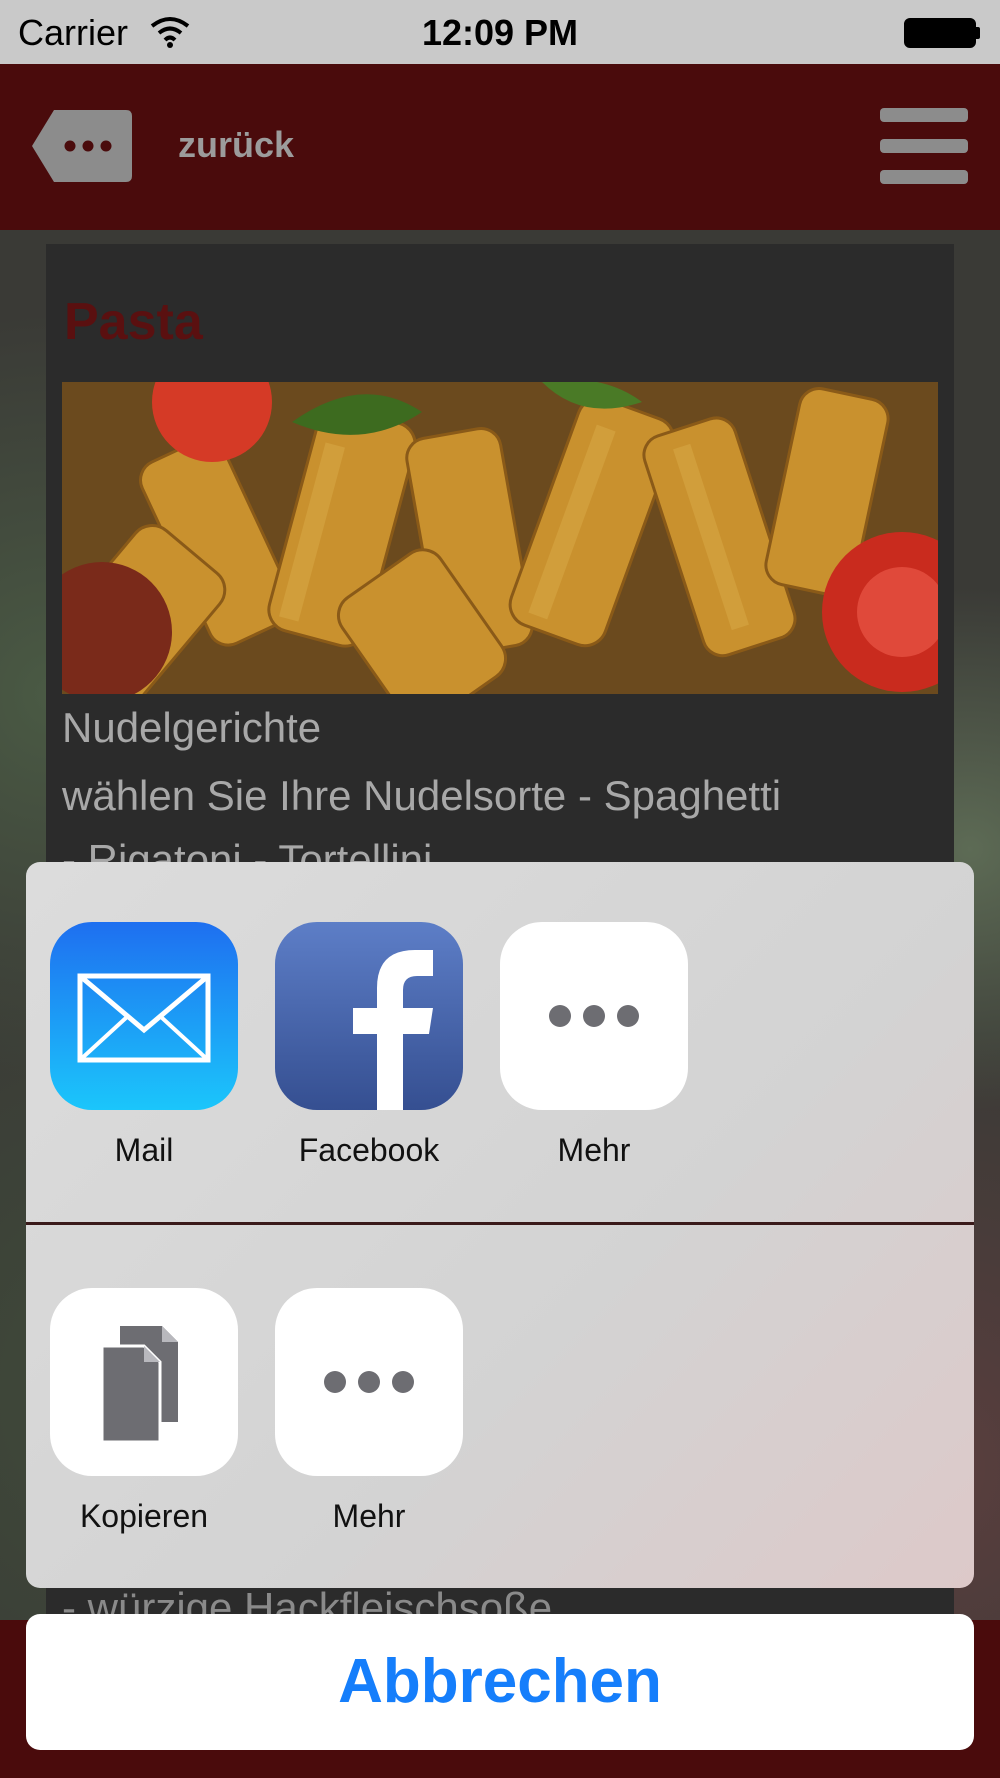  I want to click on share-copy-button: Kopieren, so click(144, 1411).